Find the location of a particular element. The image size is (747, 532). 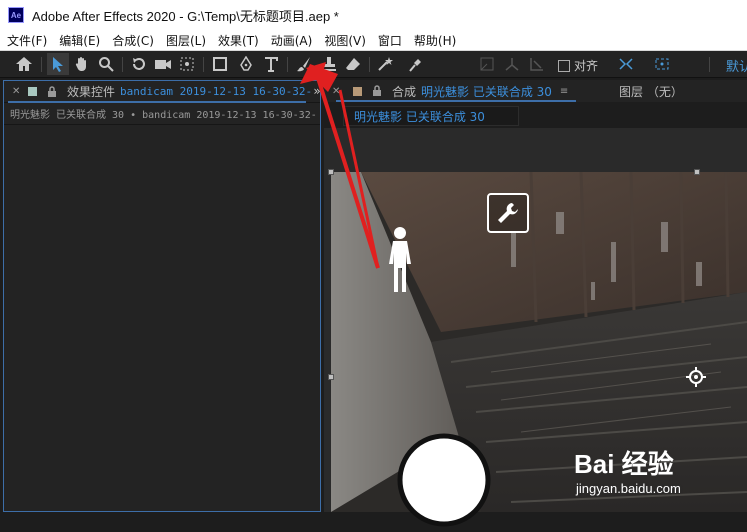

active-comp-tab-indicator is located at coordinates (456, 101).